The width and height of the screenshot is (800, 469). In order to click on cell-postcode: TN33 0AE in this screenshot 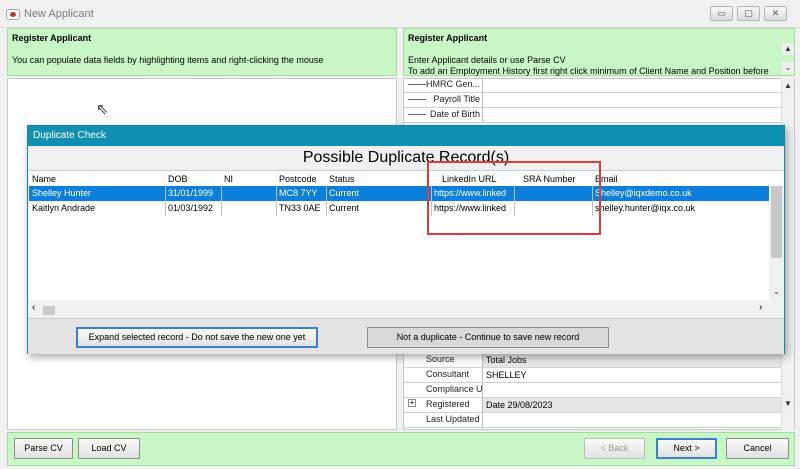, I will do `click(300, 208)`.